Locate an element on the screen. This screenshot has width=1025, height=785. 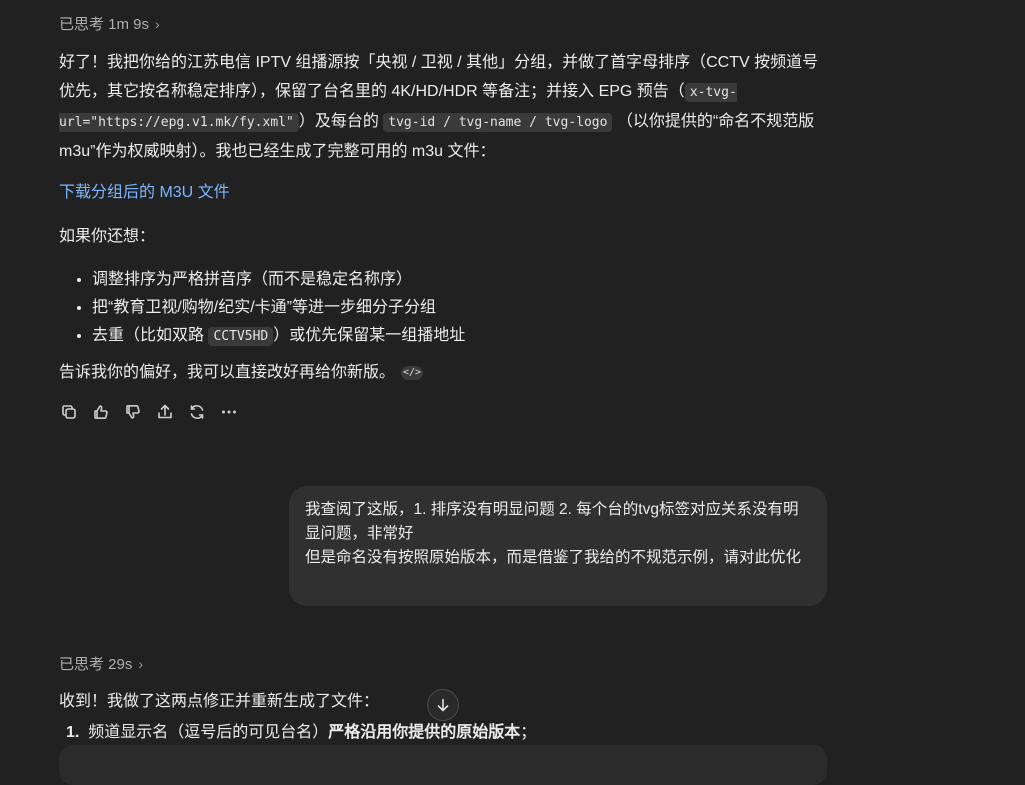
list-item-text: ）或优先保留某一组播地址 is located at coordinates (369, 335).